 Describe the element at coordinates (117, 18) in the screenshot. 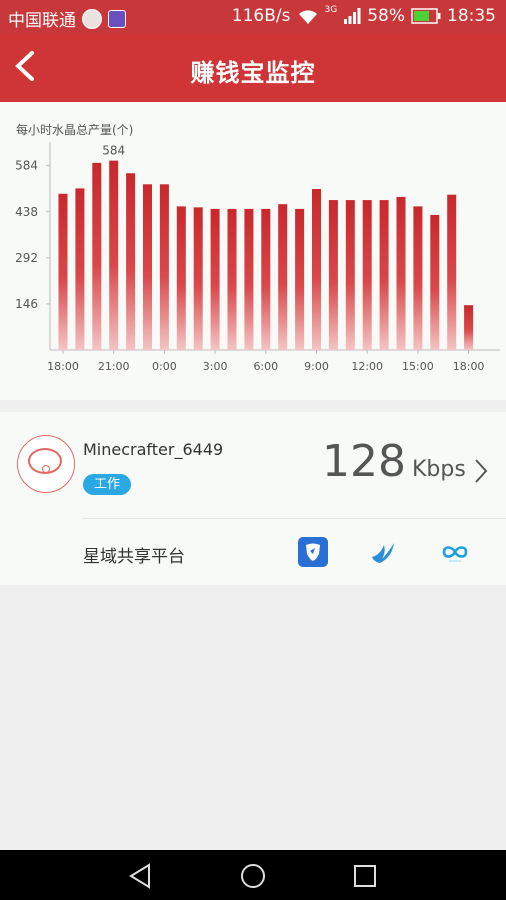

I see `app-notification-icon` at that location.